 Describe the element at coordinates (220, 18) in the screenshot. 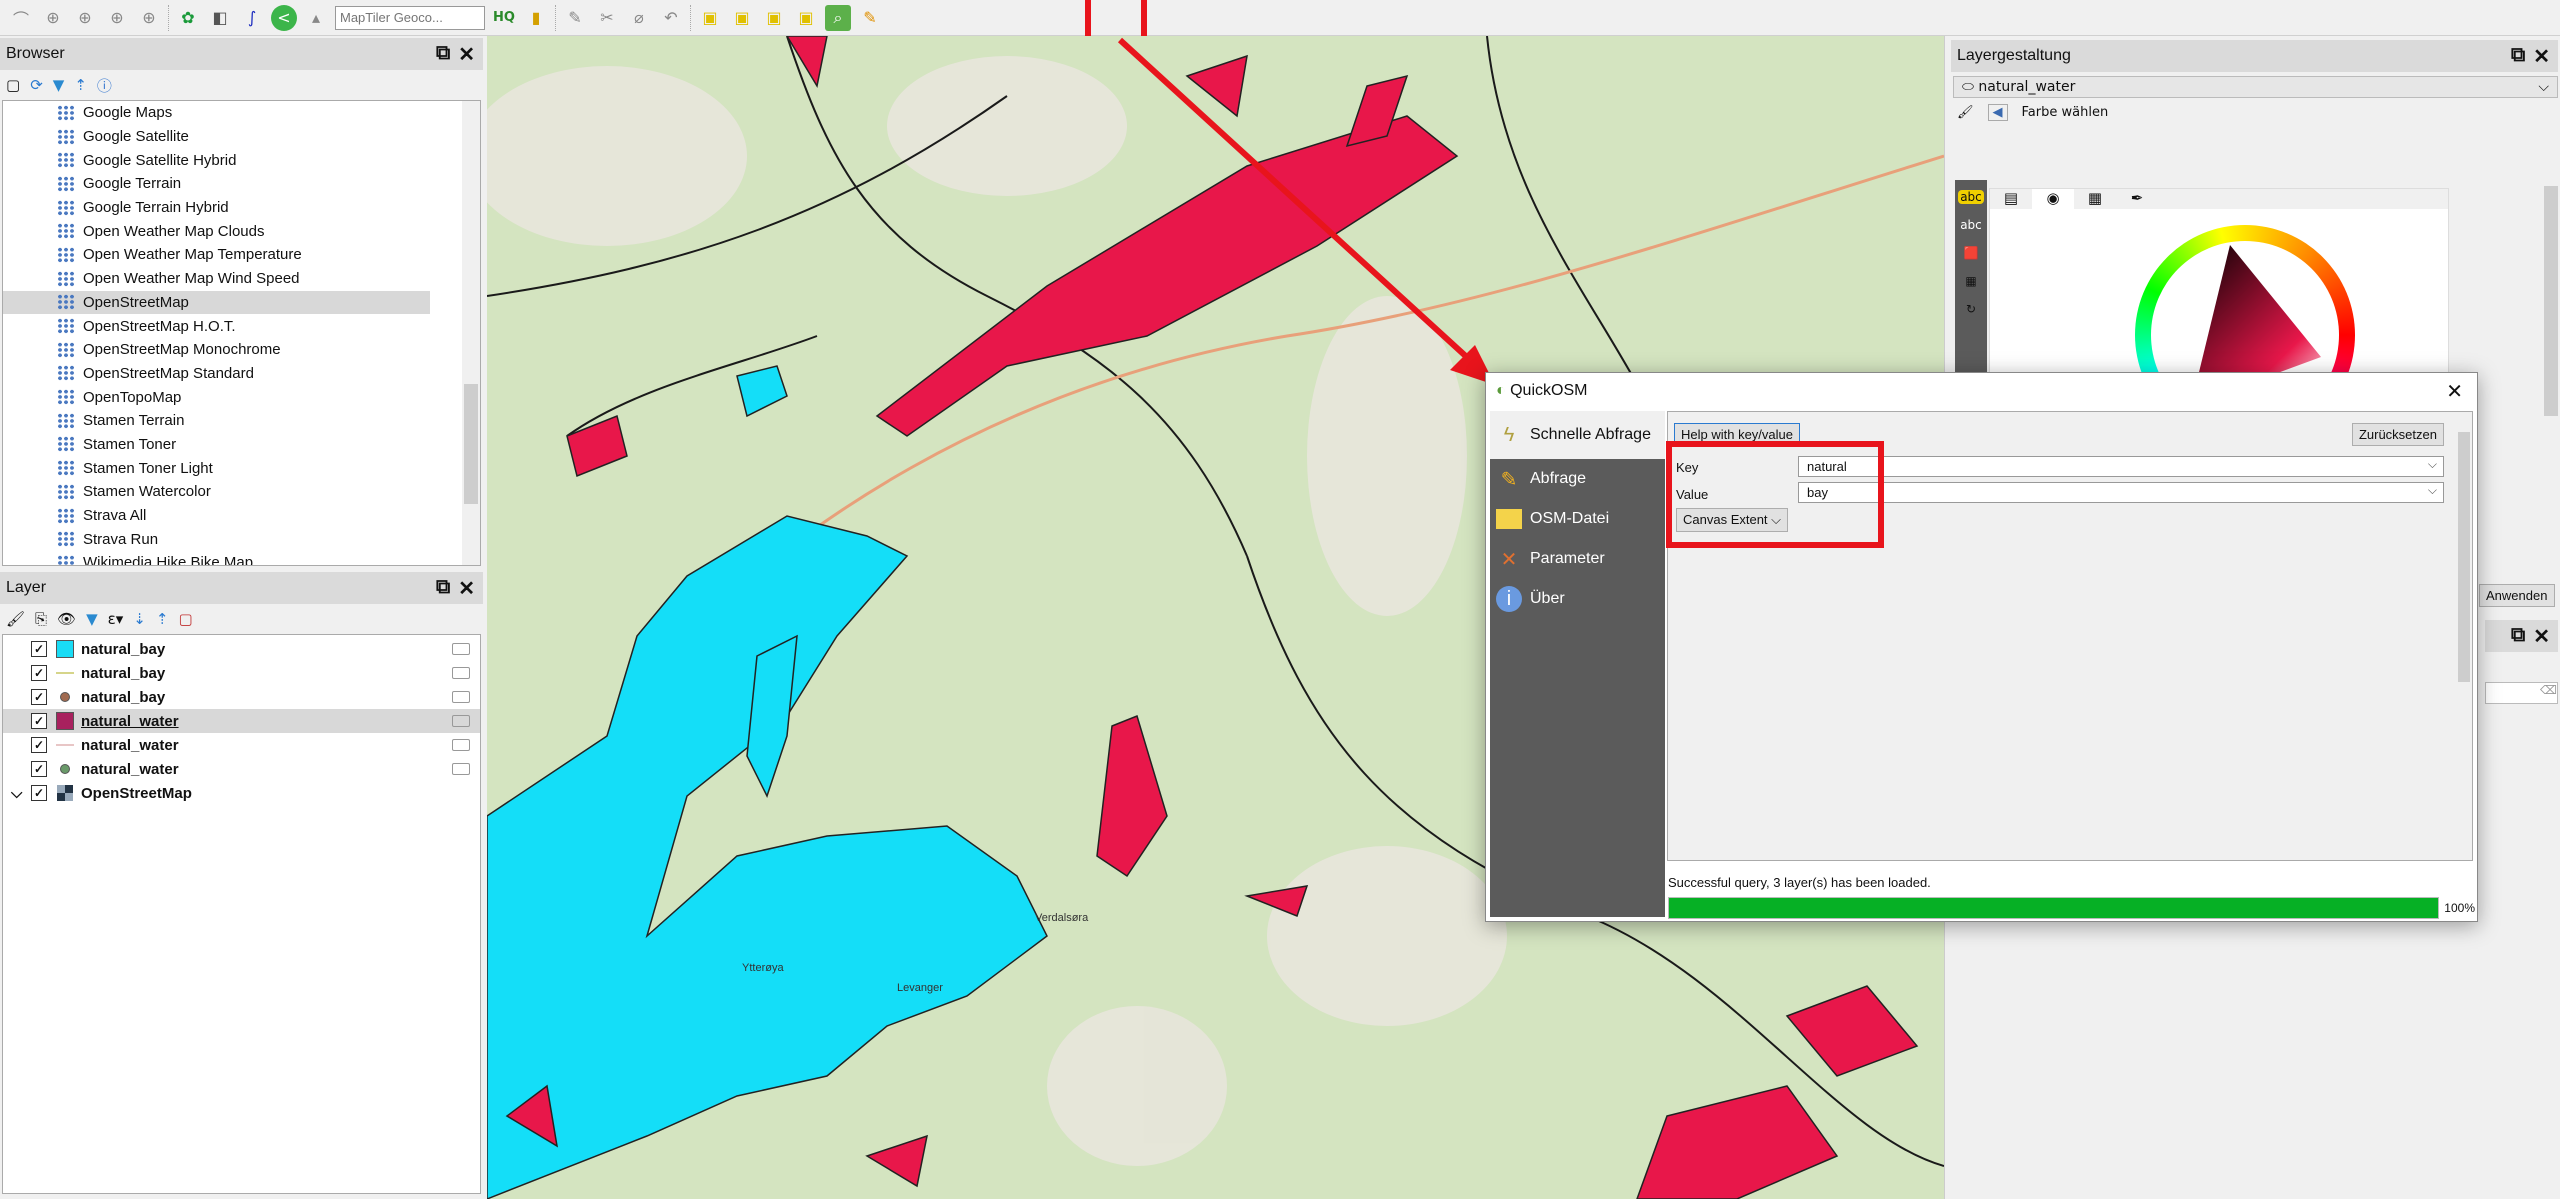

I see `eraser-icon: ◧` at that location.